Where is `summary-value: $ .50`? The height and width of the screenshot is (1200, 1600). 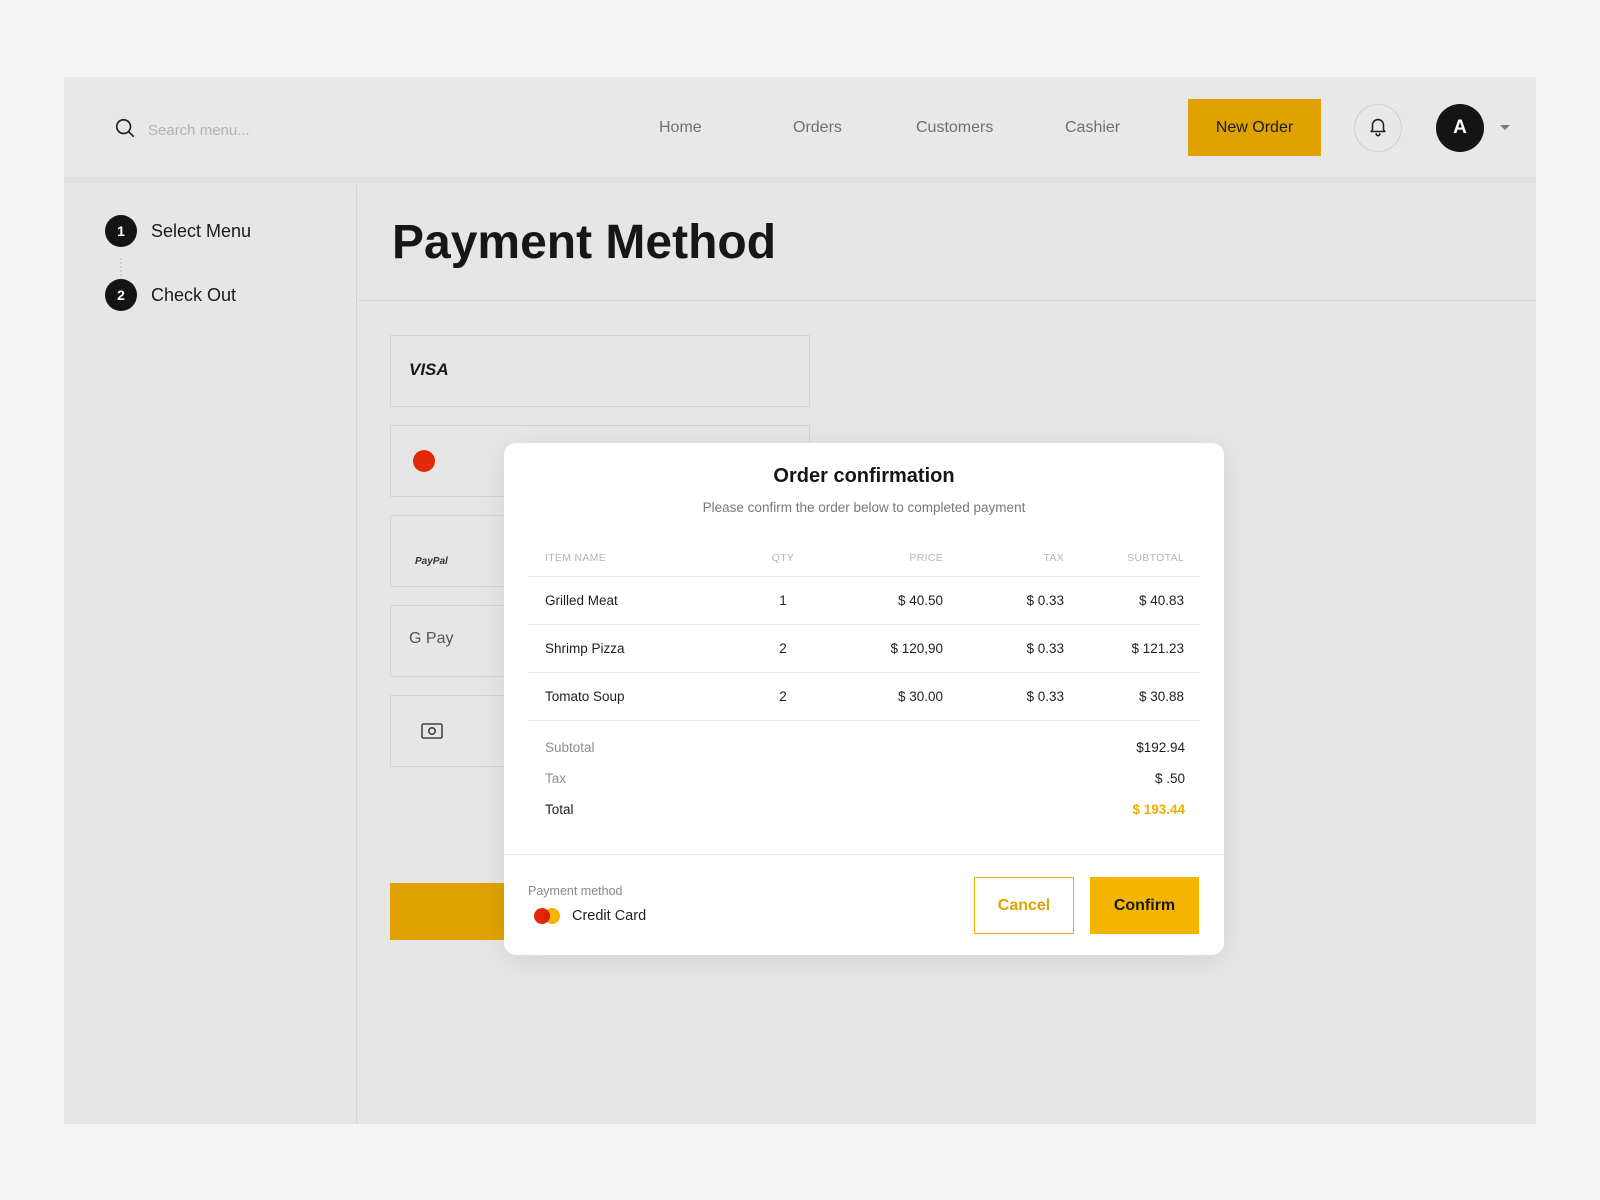
summary-value: $ .50 is located at coordinates (1169, 778).